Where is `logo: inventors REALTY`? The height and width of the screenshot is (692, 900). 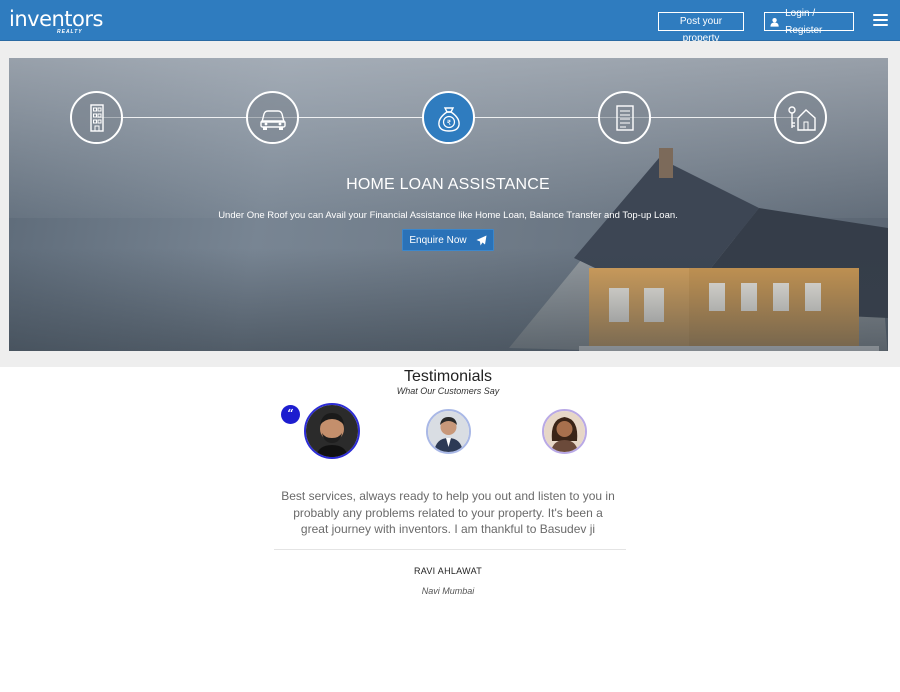
logo: inventors REALTY is located at coordinates (56, 21).